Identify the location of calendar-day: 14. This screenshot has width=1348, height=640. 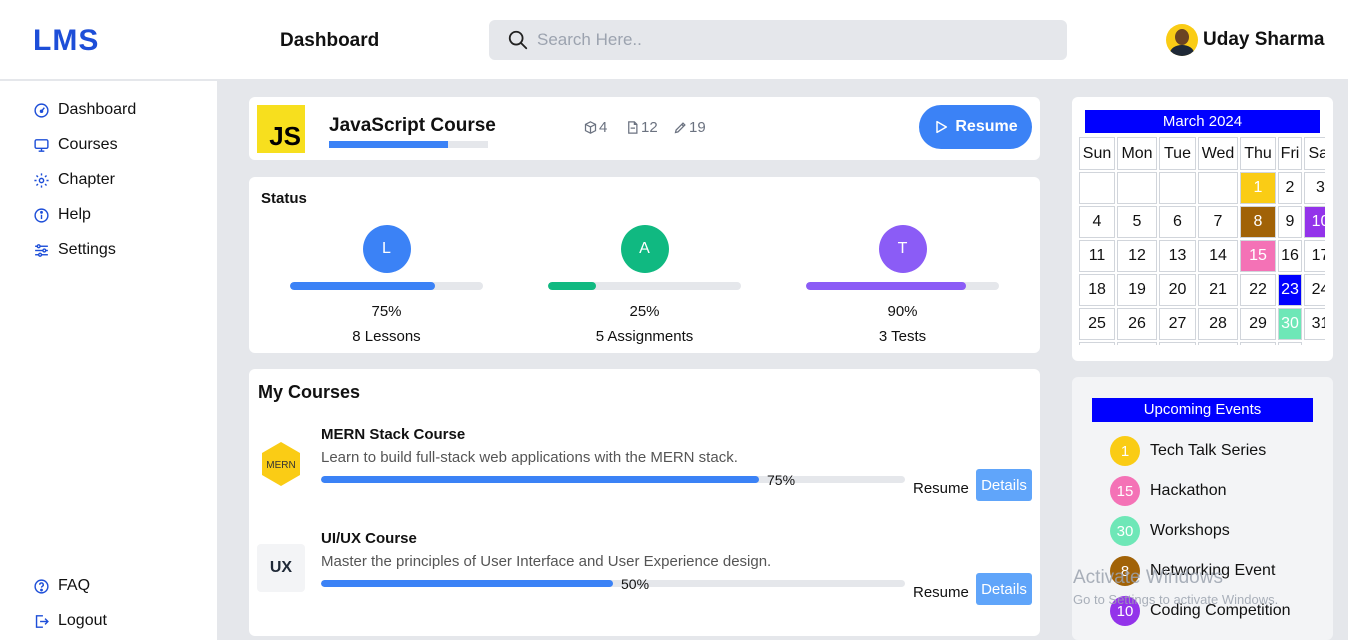
(1218, 256).